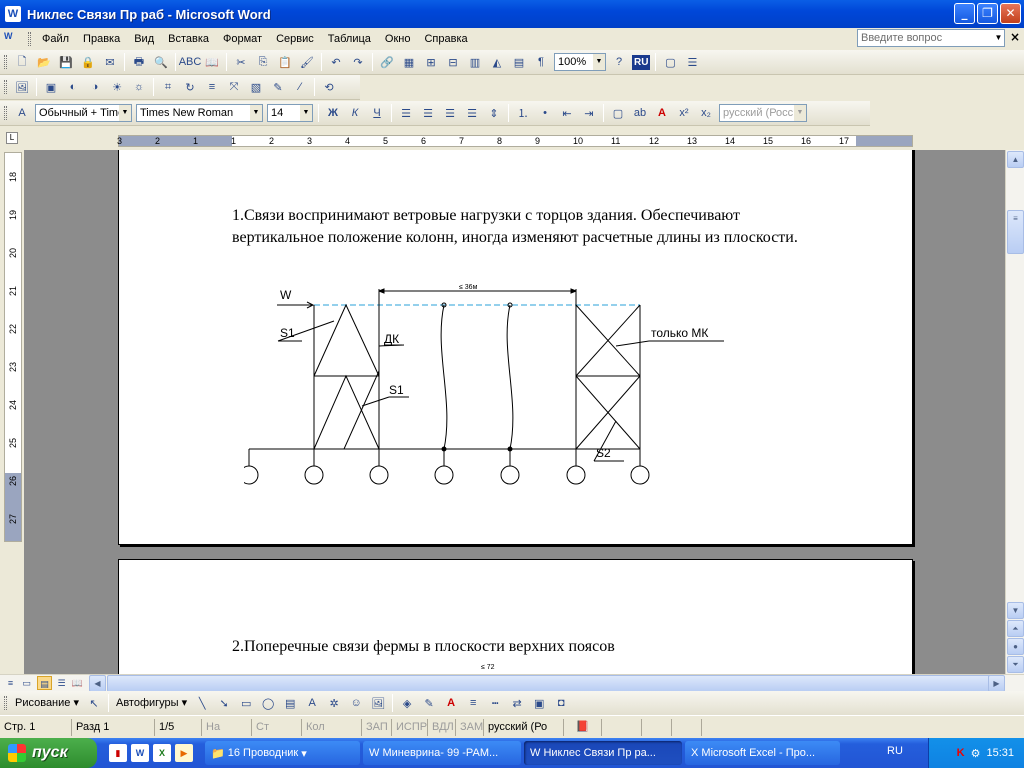  Describe the element at coordinates (184, 753) in the screenshot. I see `quicklaunch-media-icon: ▶` at that location.